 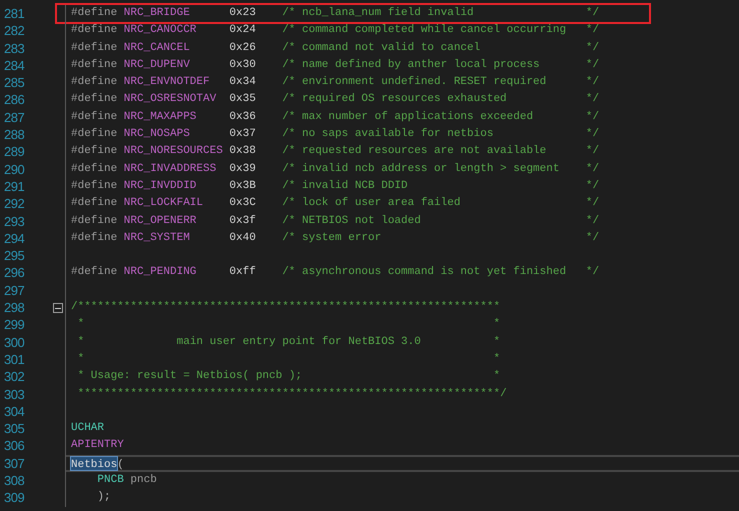 What do you see at coordinates (425, 272) in the screenshot?
I see `code-comment: /* asynchronous command is not yet finished` at bounding box center [425, 272].